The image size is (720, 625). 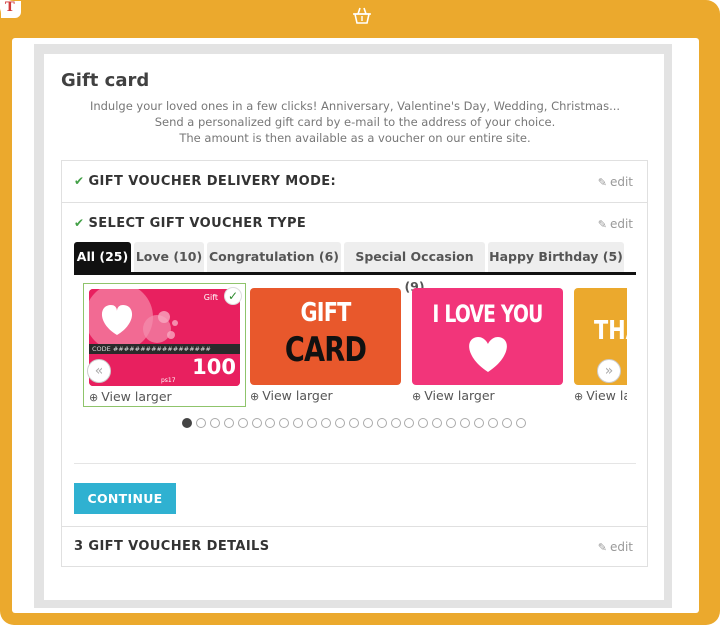 I want to click on heart-icon, so click(x=488, y=354).